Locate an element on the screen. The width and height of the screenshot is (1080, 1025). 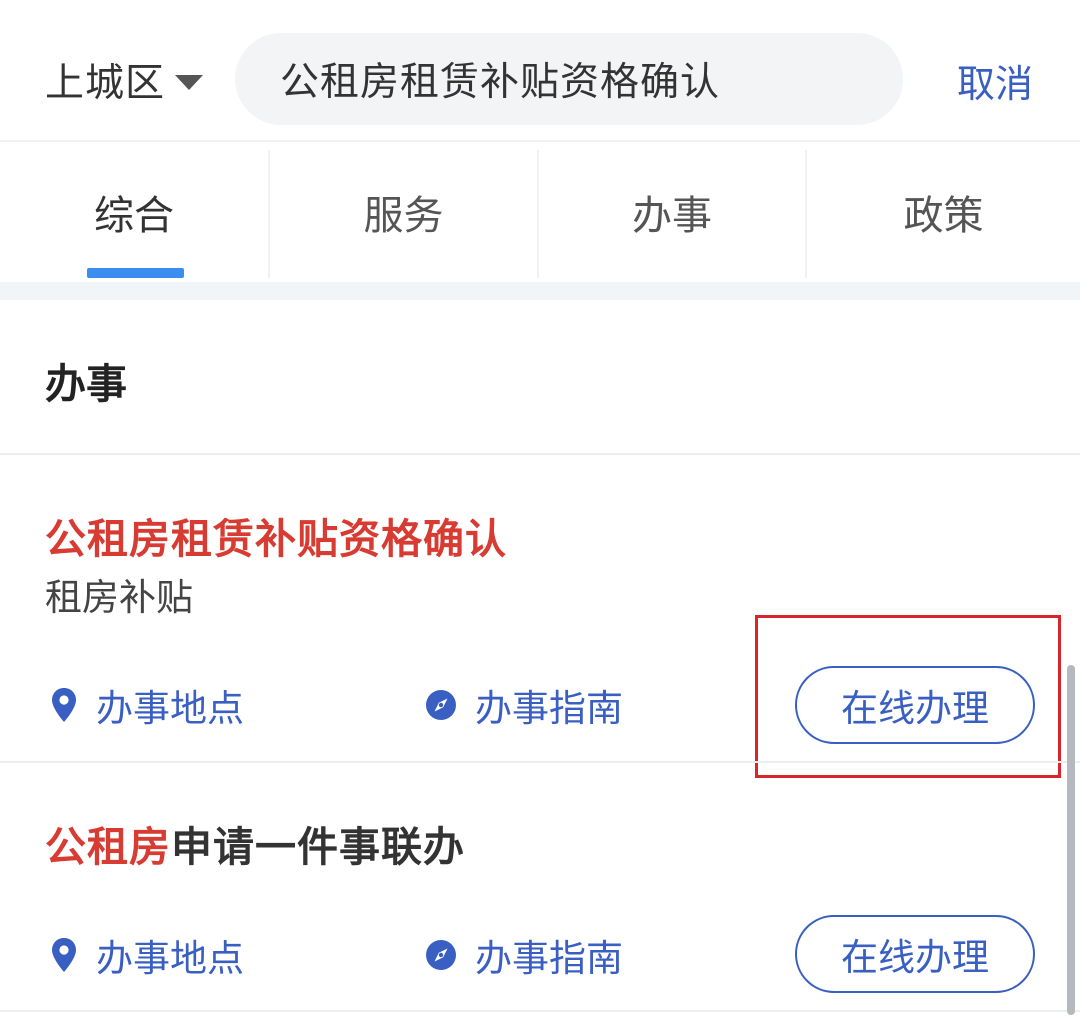
tab-comprehensive: 综合 is located at coordinates (134, 212).